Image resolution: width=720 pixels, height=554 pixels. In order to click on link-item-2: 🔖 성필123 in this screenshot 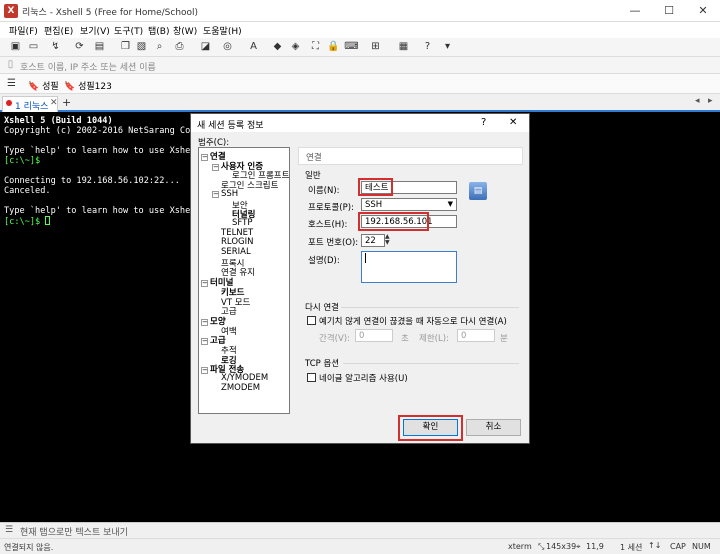, I will do `click(88, 85)`.